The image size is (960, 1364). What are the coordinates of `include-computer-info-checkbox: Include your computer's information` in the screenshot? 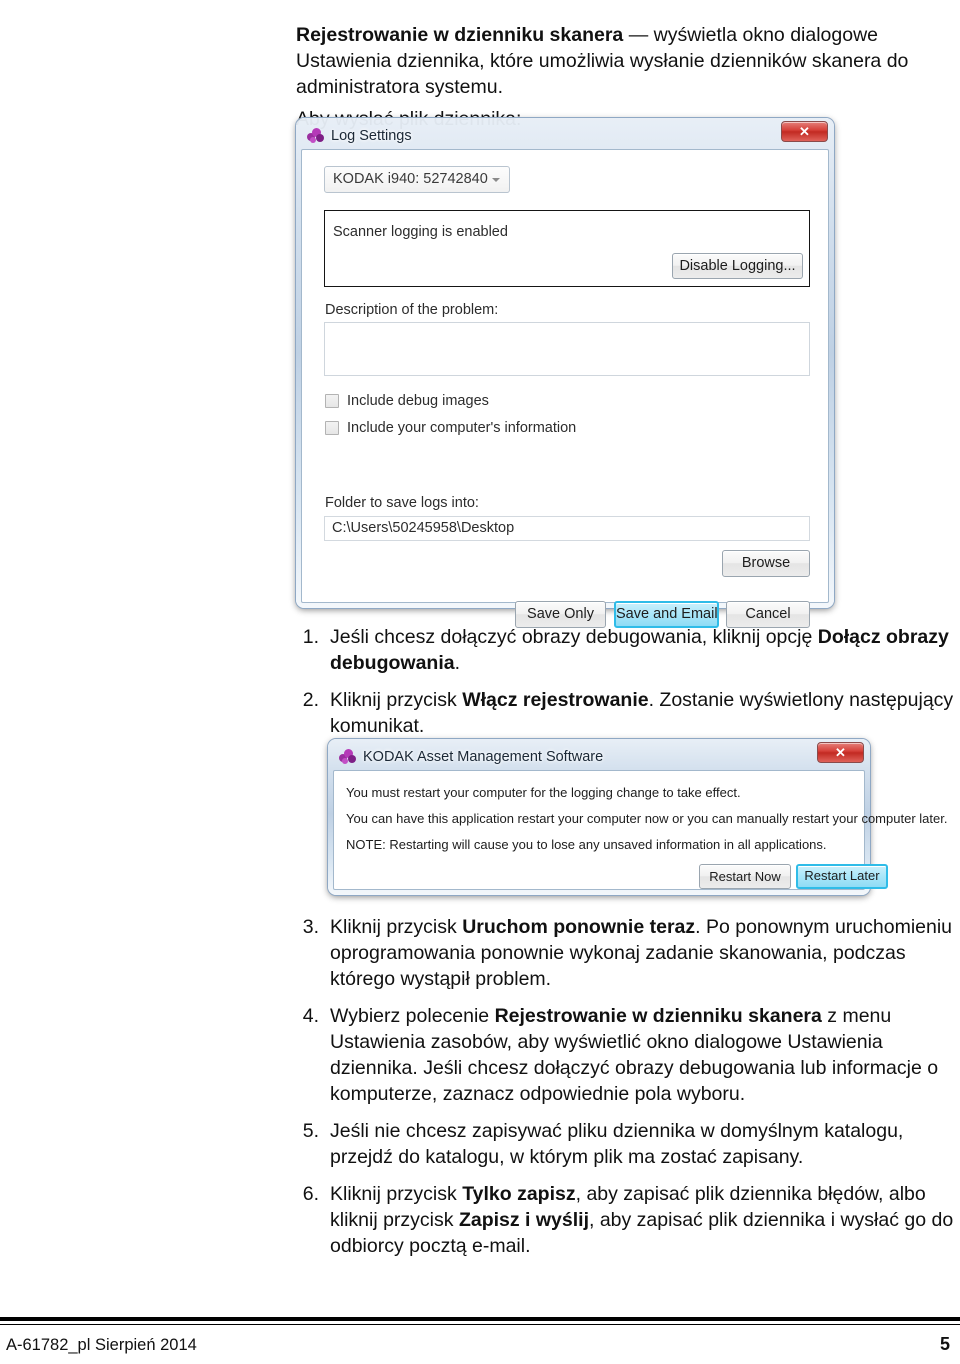 It's located at (450, 428).